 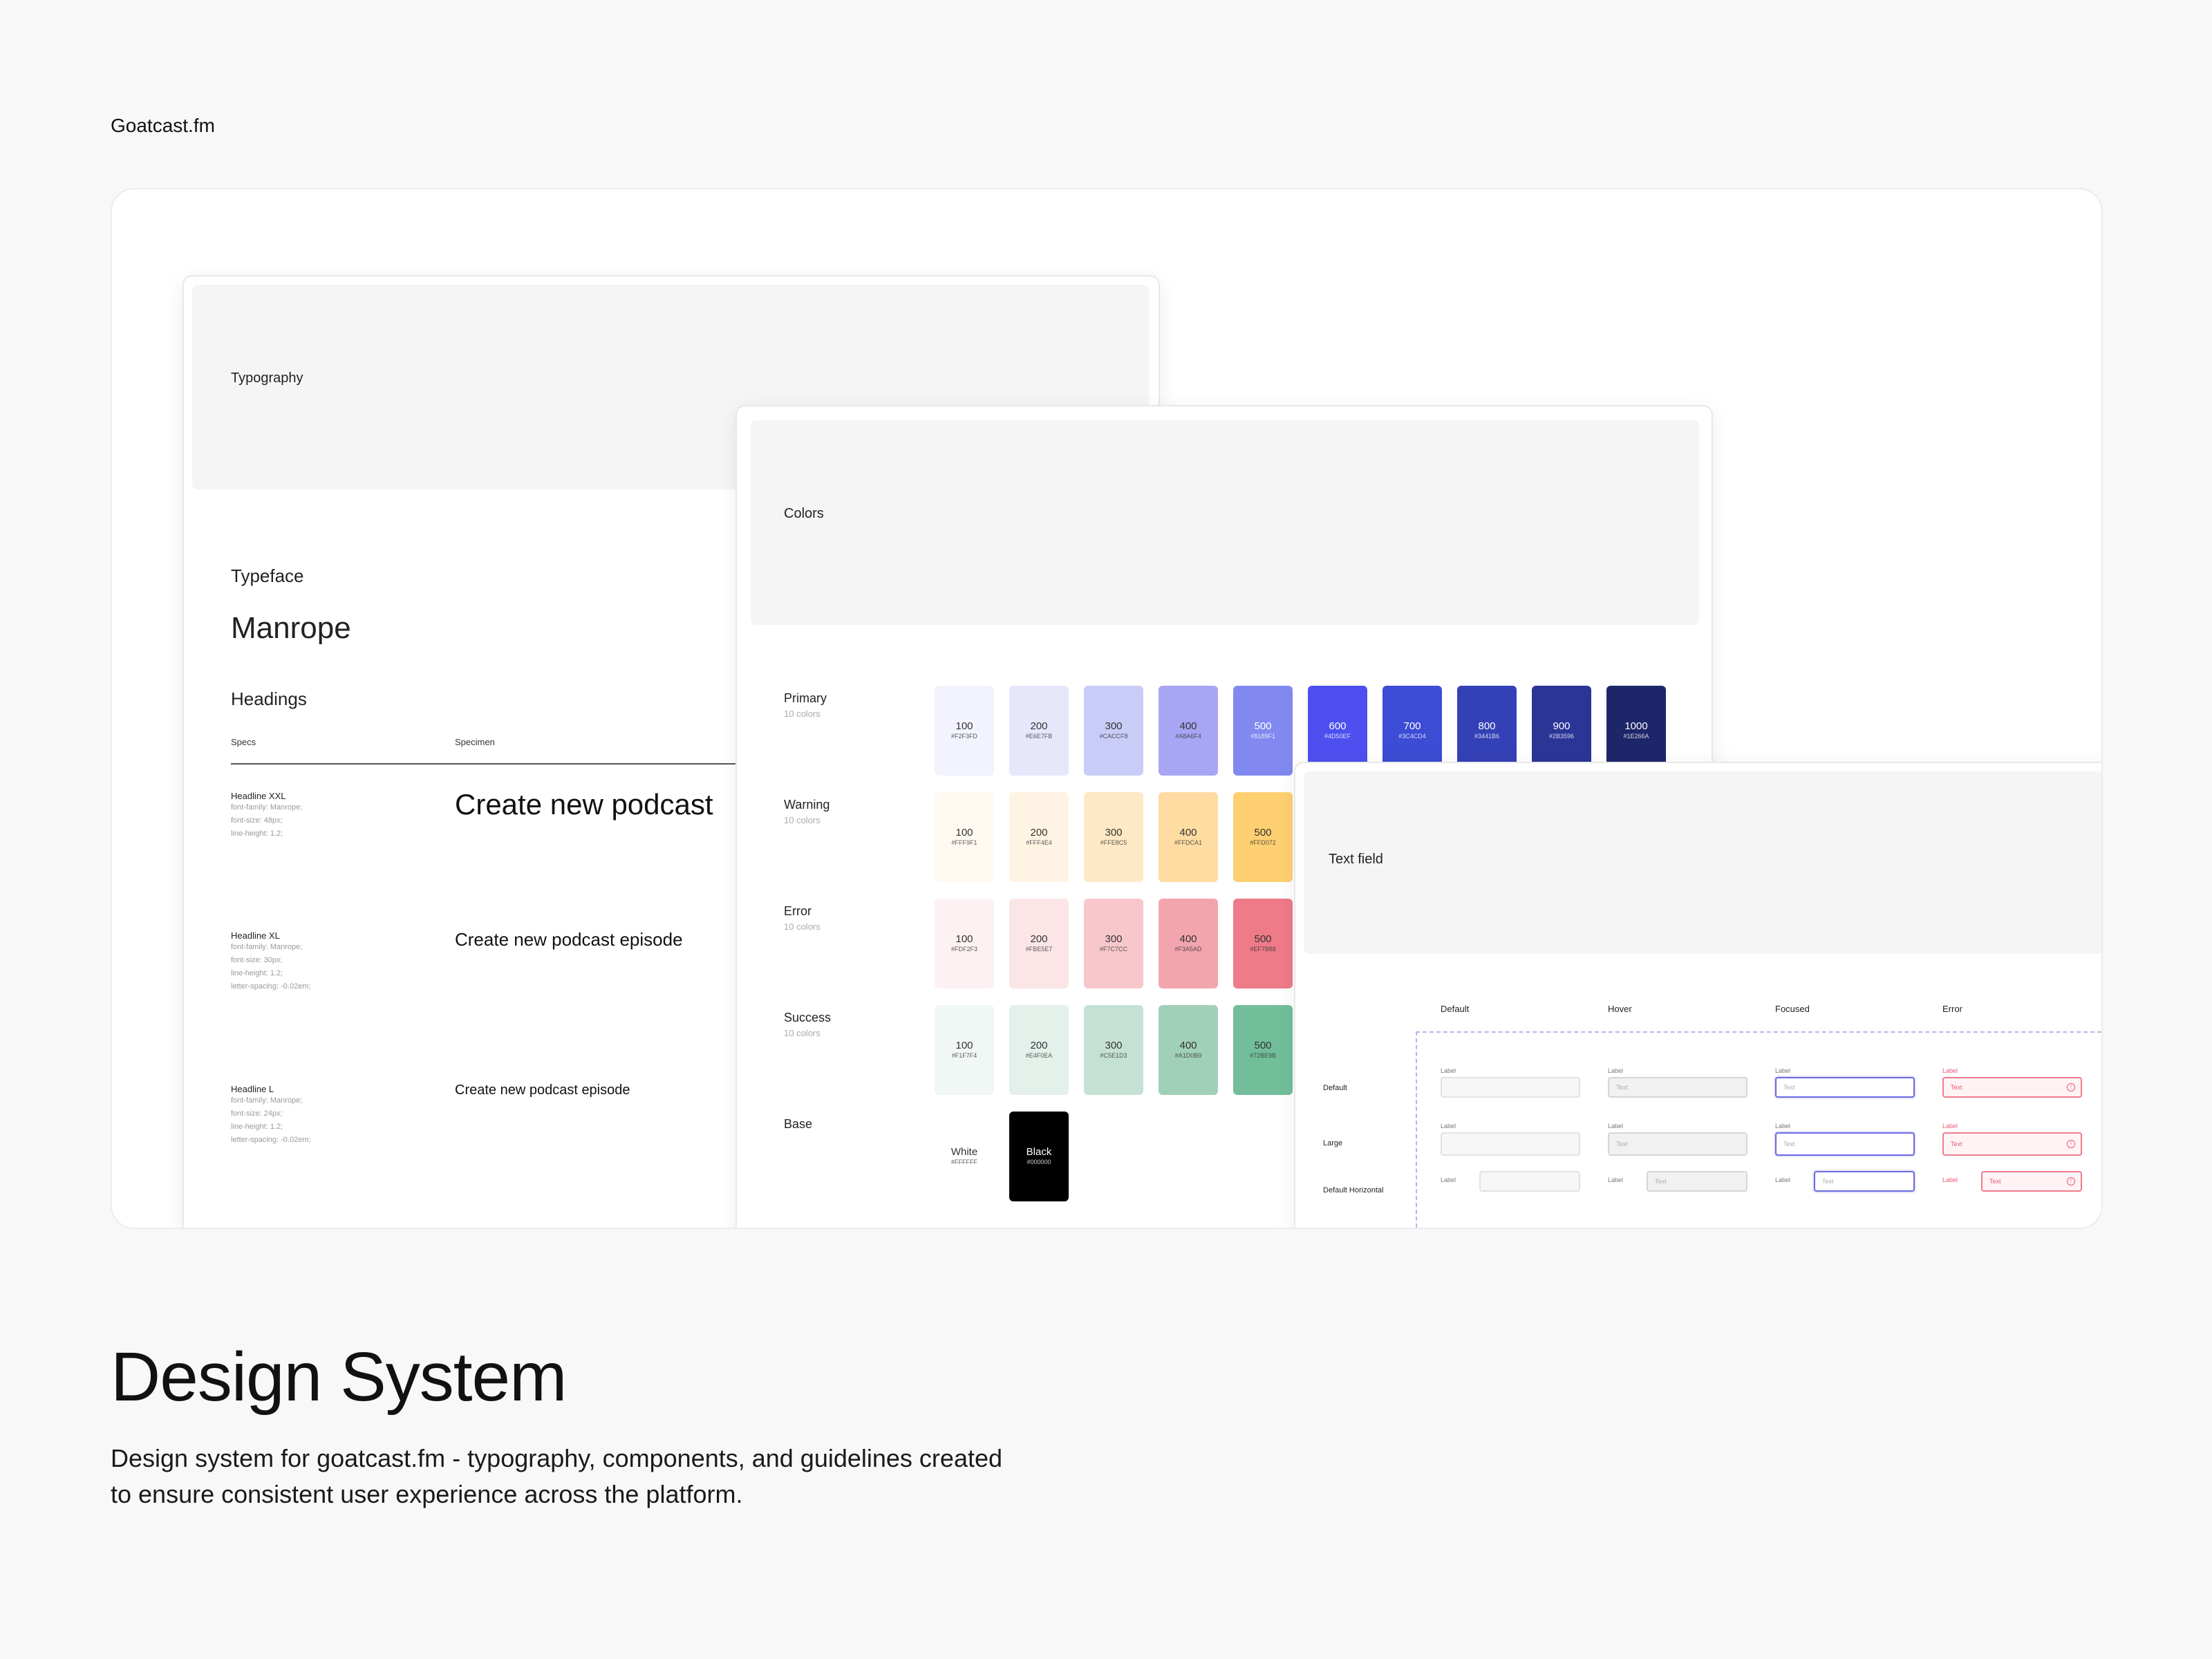 I want to click on color-group-label: Base, so click(x=798, y=1124).